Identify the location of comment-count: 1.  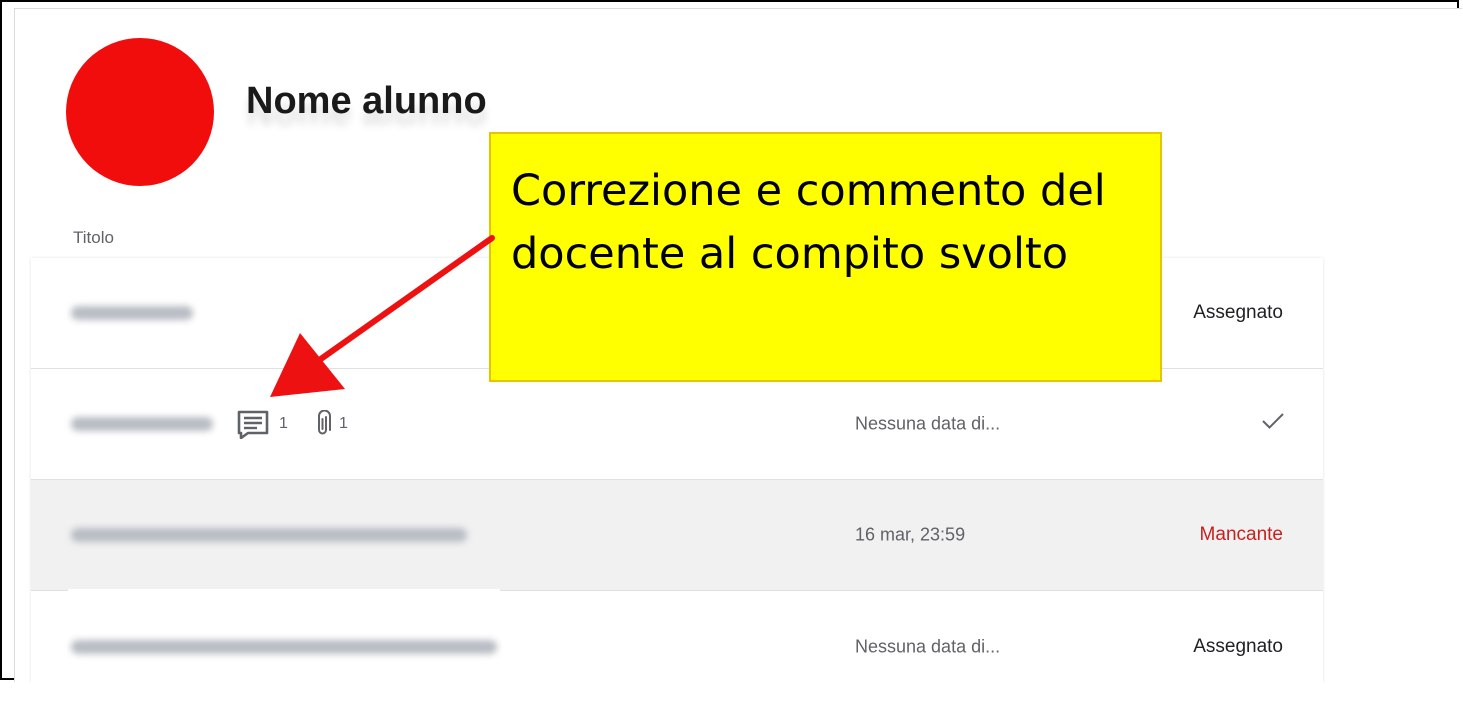
(283, 423).